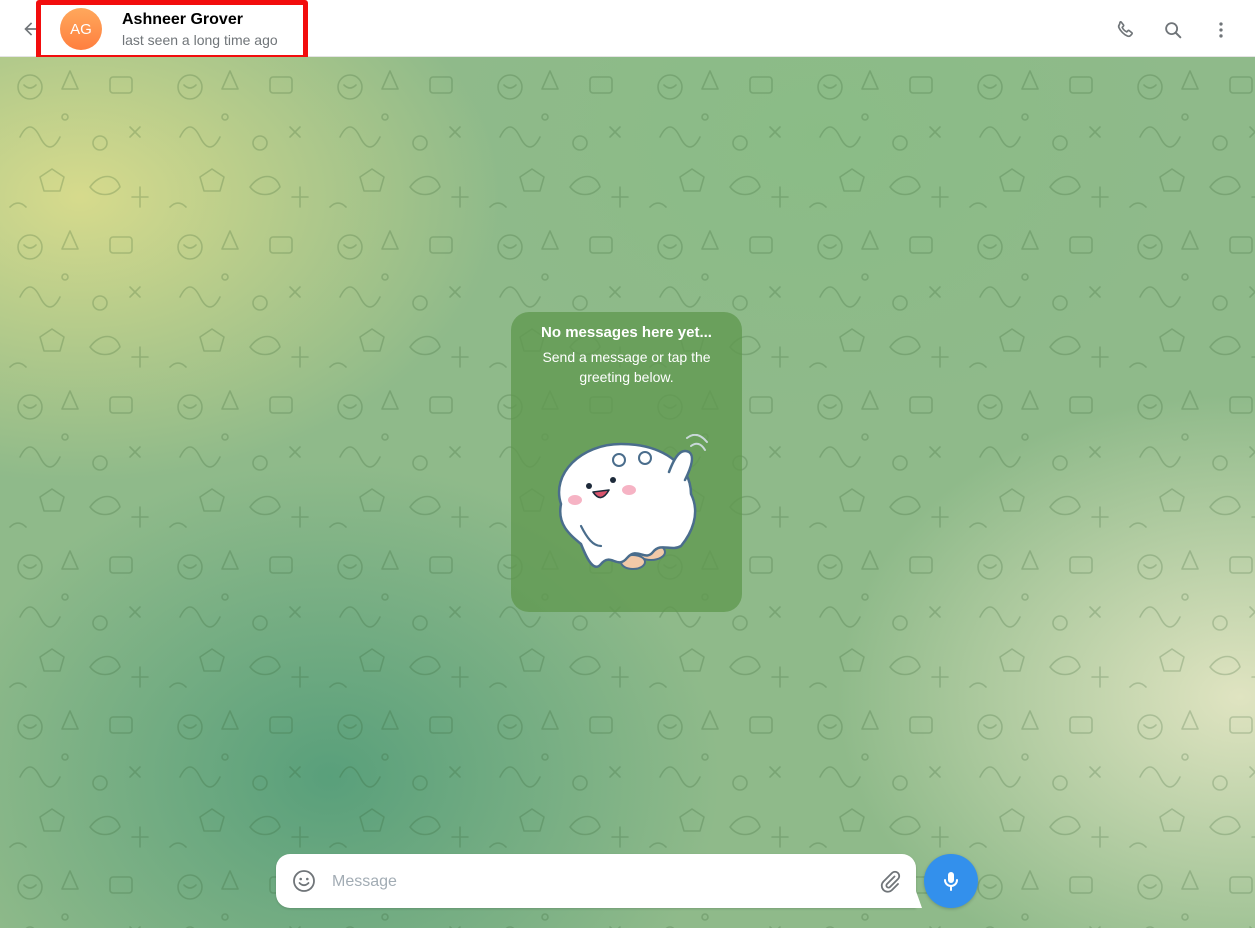 The height and width of the screenshot is (928, 1255). What do you see at coordinates (1125, 30) in the screenshot?
I see `phone-icon` at bounding box center [1125, 30].